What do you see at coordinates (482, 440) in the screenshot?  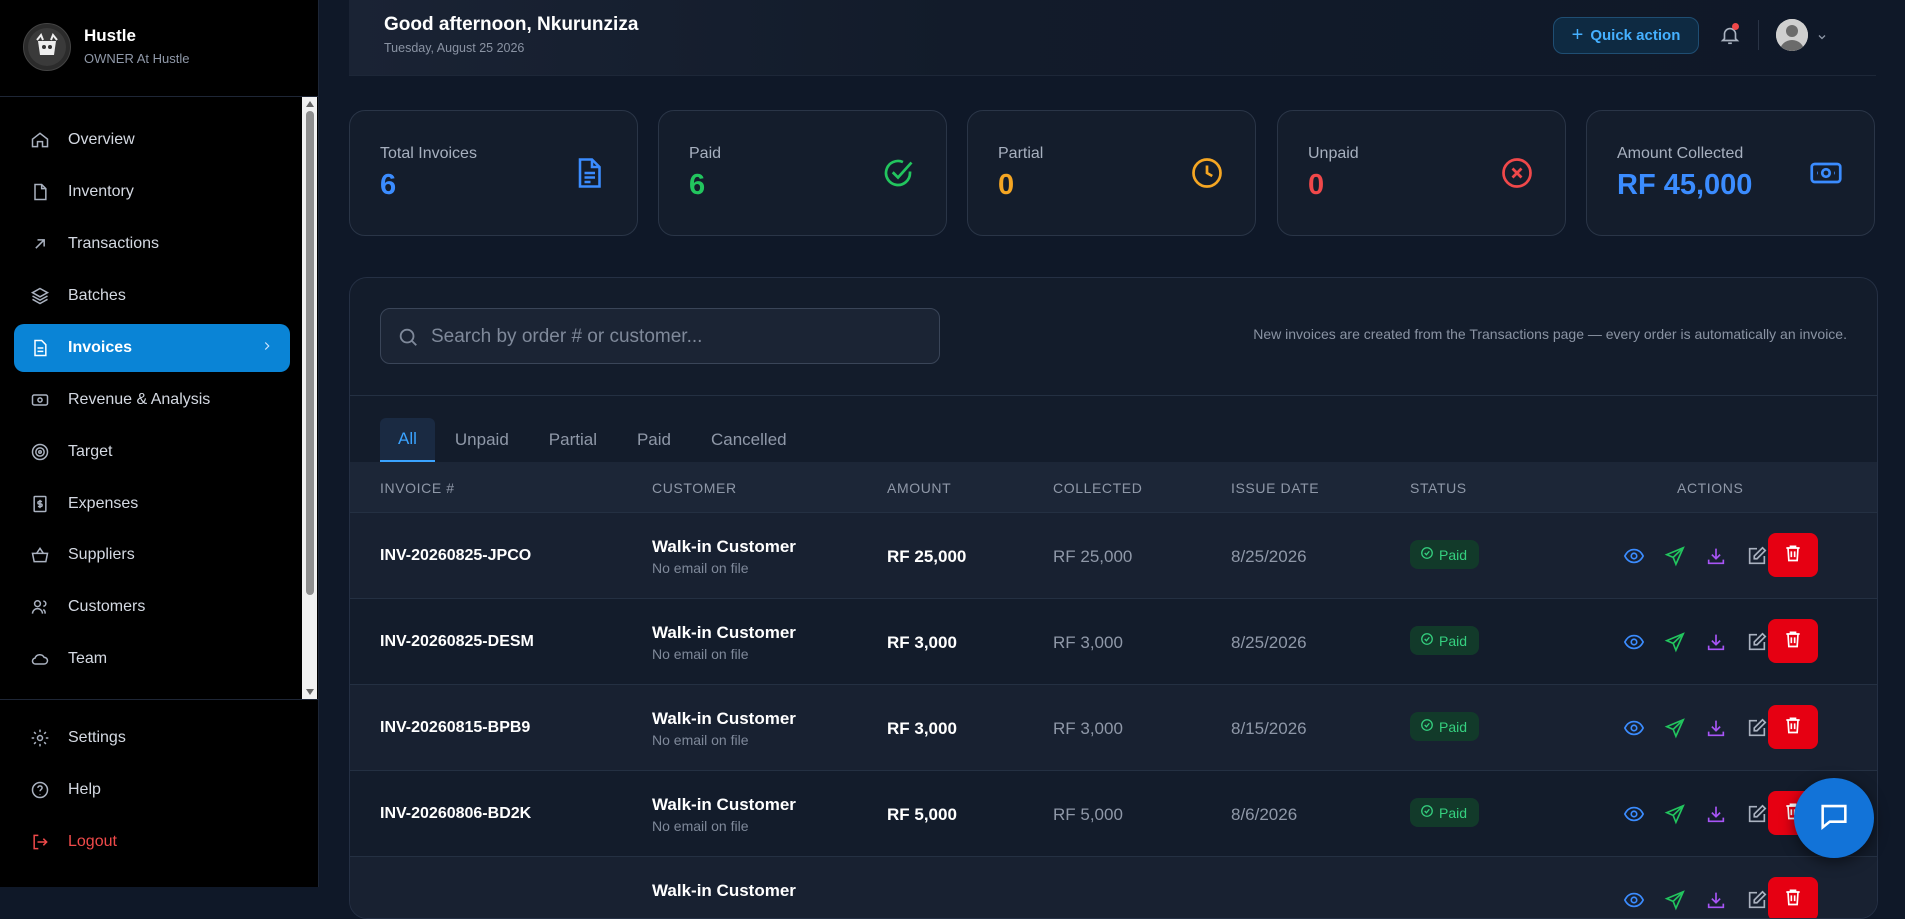 I see `tab-unpaid: Unpaid` at bounding box center [482, 440].